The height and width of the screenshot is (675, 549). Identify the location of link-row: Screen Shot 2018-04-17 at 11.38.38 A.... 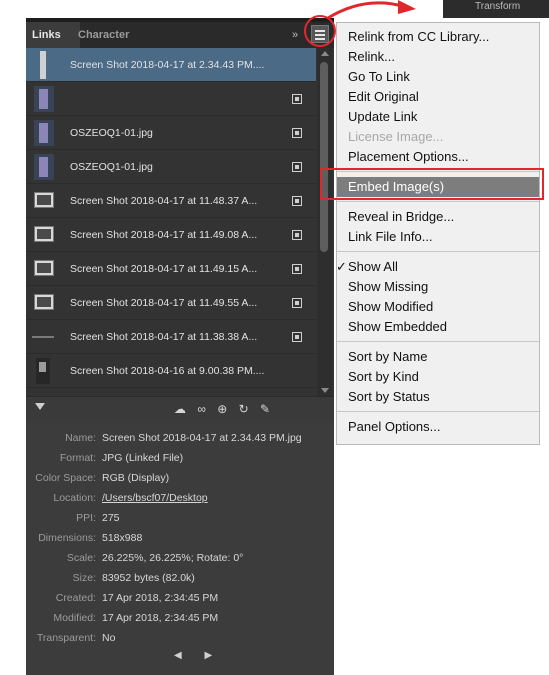
(171, 337).